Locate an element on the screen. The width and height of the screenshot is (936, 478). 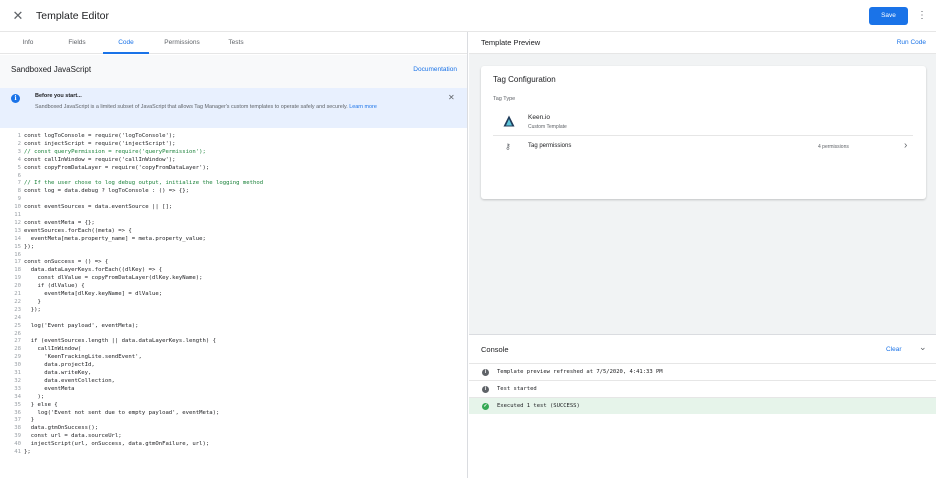
line-number: 8 is located at coordinates (19, 191).